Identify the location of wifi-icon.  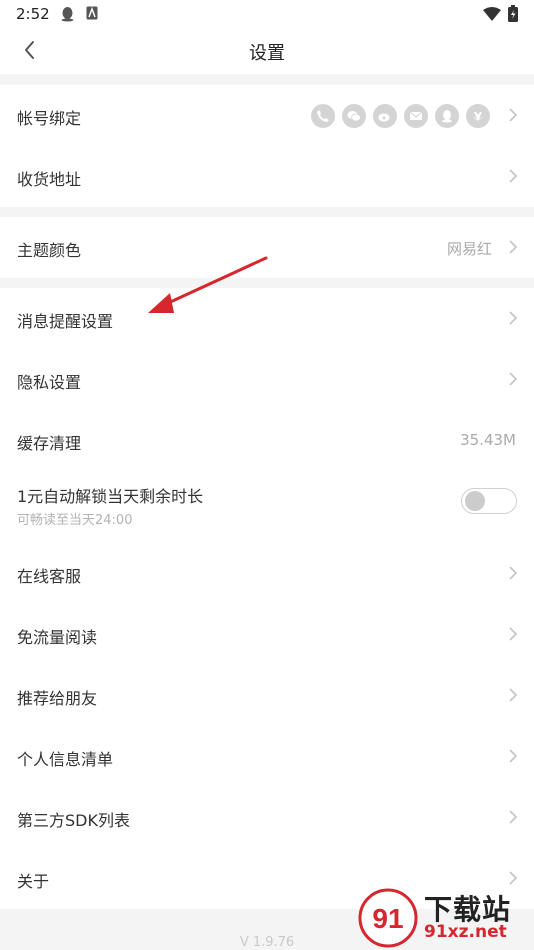
(492, 14).